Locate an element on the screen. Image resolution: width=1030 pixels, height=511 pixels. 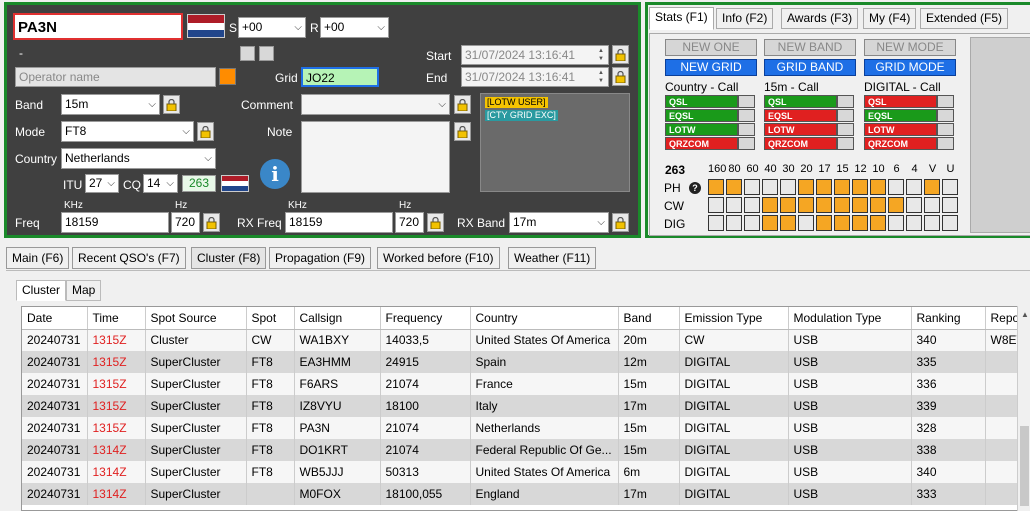
subtab-map: Map is located at coordinates (84, 290).